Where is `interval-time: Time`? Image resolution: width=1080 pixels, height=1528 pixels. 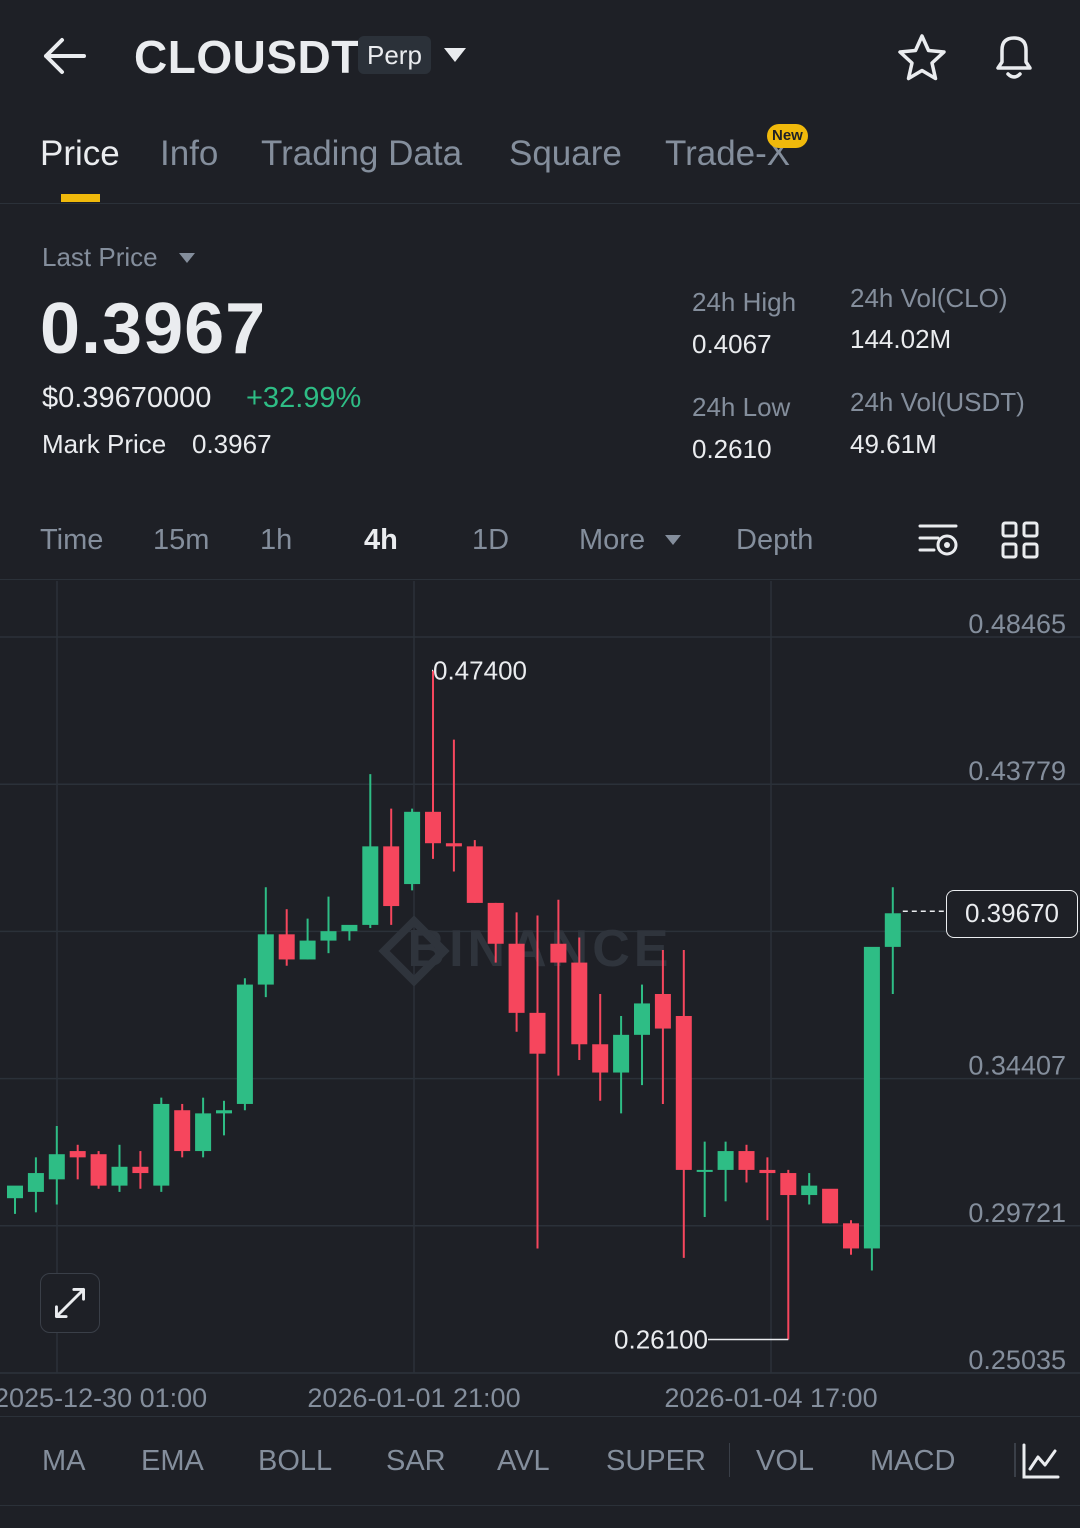 interval-time: Time is located at coordinates (71, 540).